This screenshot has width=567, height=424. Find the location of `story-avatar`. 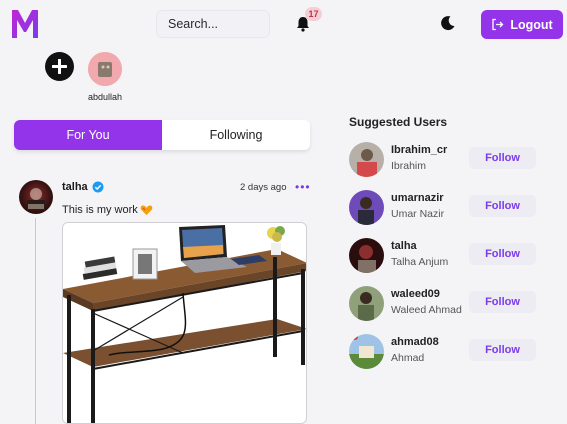

story-avatar is located at coordinates (105, 69).